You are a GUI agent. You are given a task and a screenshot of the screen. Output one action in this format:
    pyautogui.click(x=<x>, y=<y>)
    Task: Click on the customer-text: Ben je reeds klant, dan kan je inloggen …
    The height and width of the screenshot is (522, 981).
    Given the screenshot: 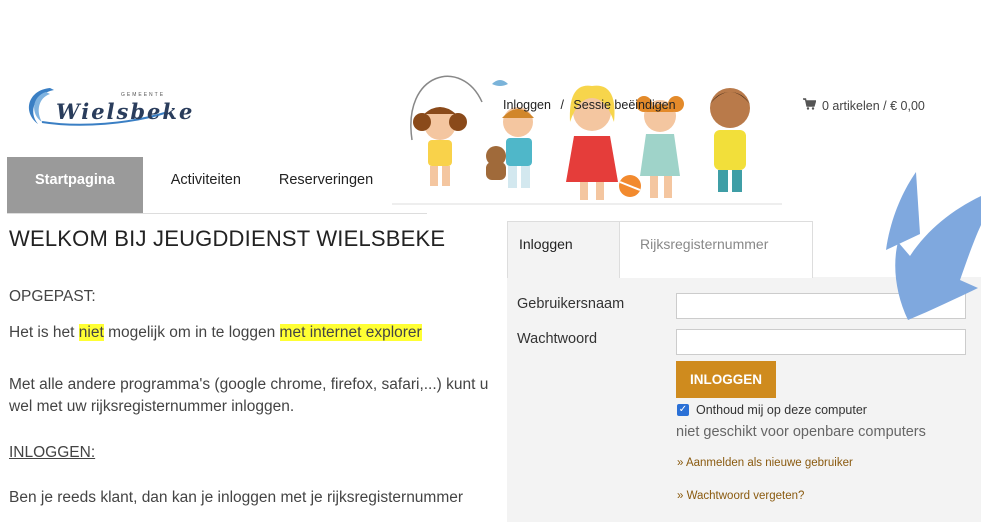 What is the action you would take?
    pyautogui.click(x=236, y=497)
    